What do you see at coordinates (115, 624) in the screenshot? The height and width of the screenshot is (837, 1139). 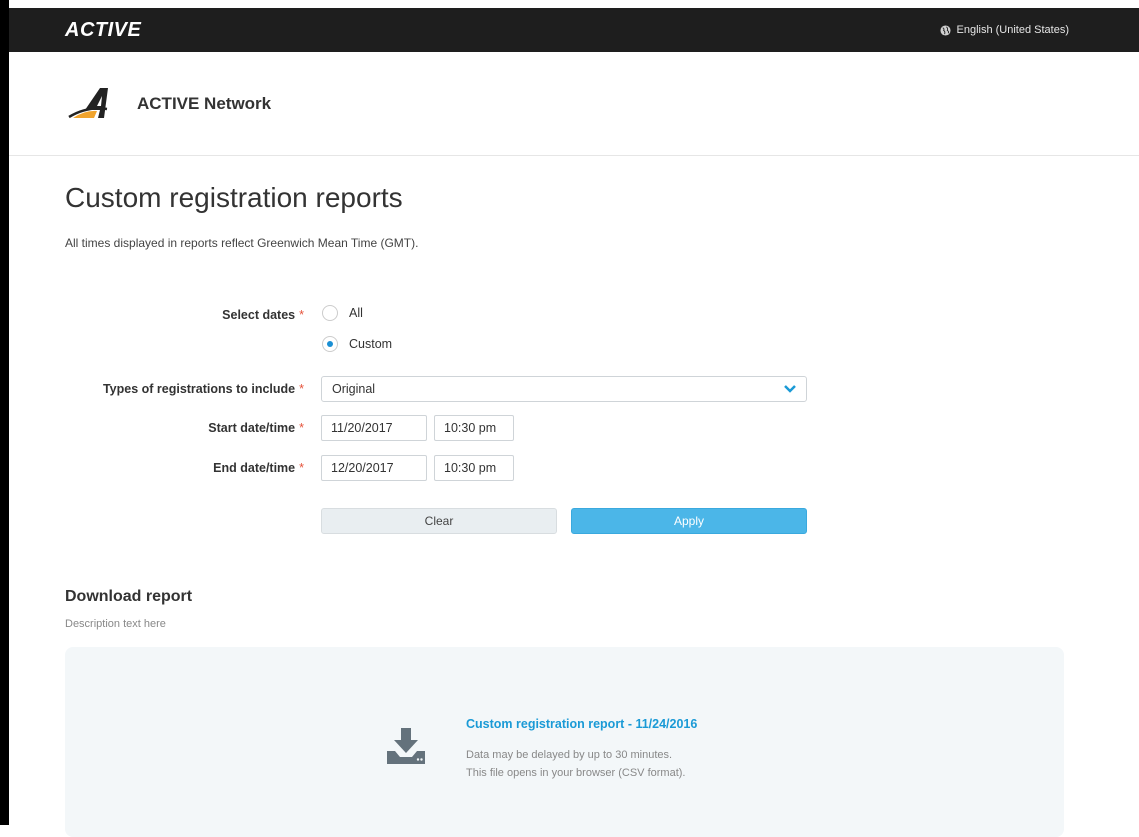 I see `download-section-description: Description text here` at bounding box center [115, 624].